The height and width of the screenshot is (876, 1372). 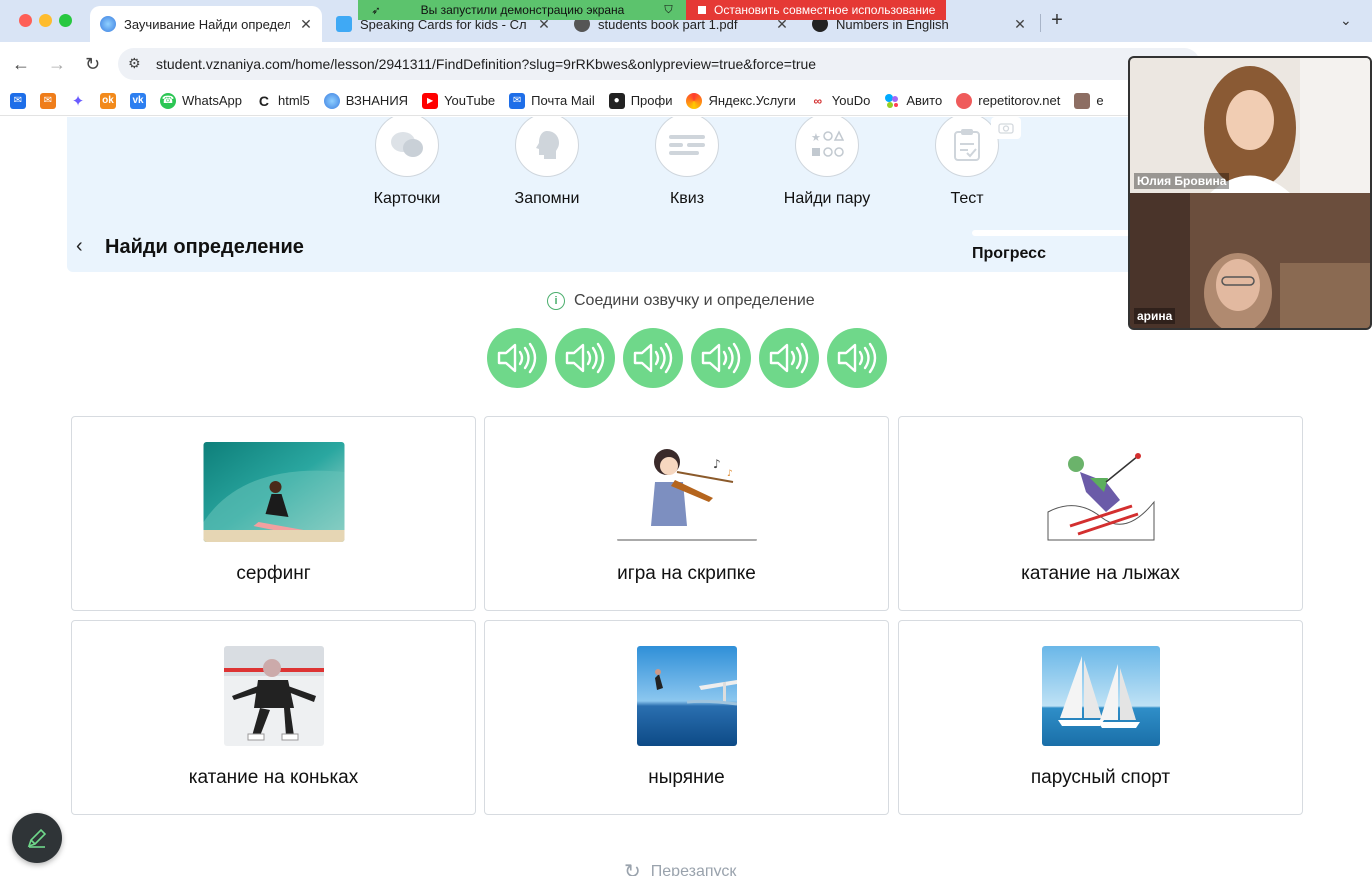 What do you see at coordinates (616, 100) in the screenshot?
I see `person-icon: ●` at bounding box center [616, 100].